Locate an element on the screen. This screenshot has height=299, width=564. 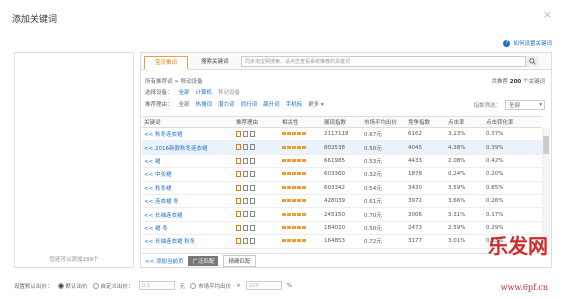
competition-value: 2473 is located at coordinates (426, 228).